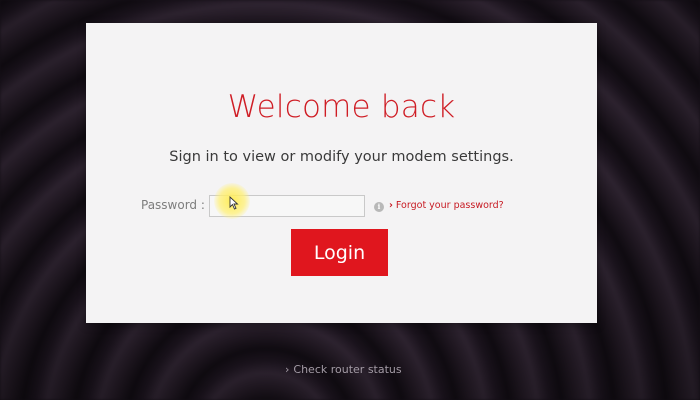 Image resolution: width=700 pixels, height=400 pixels. What do you see at coordinates (173, 205) in the screenshot?
I see `password-label: Password :` at bounding box center [173, 205].